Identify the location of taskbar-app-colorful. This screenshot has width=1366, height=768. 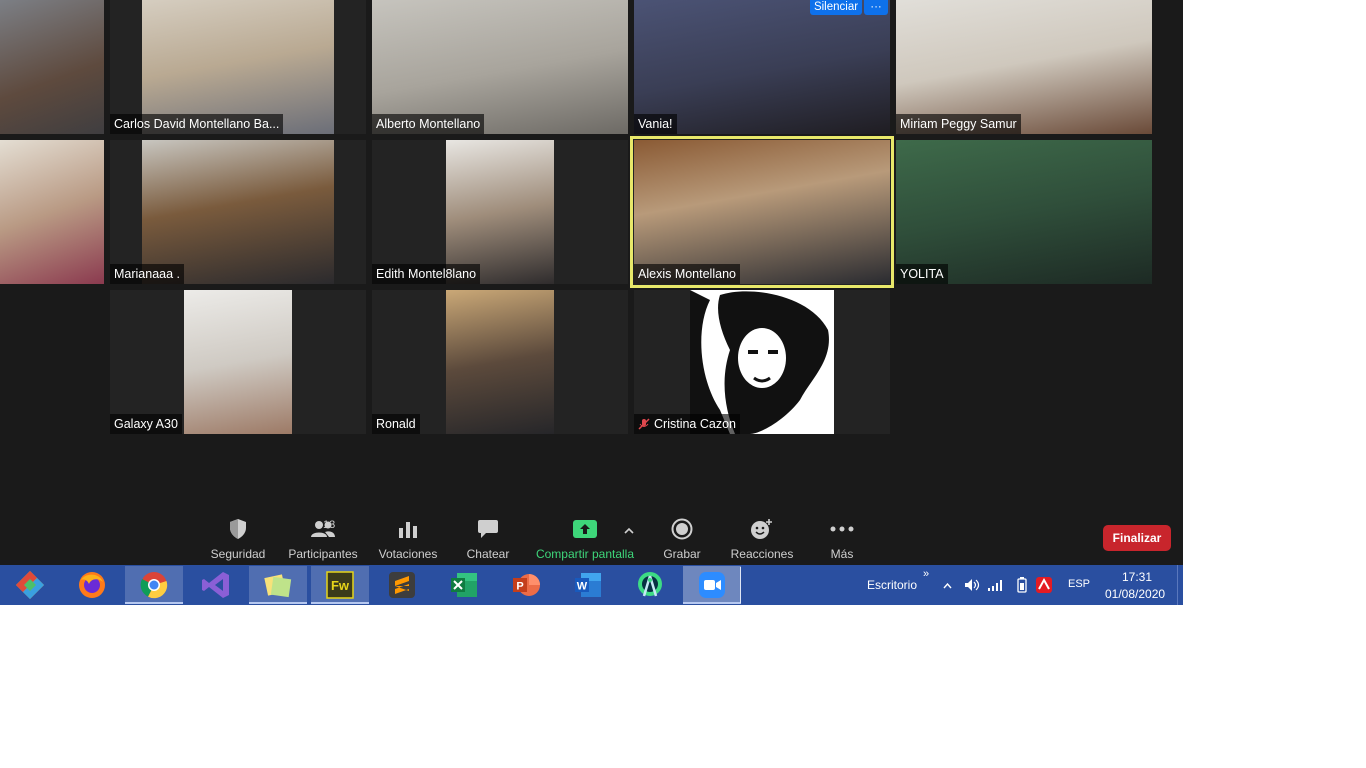
(30, 585).